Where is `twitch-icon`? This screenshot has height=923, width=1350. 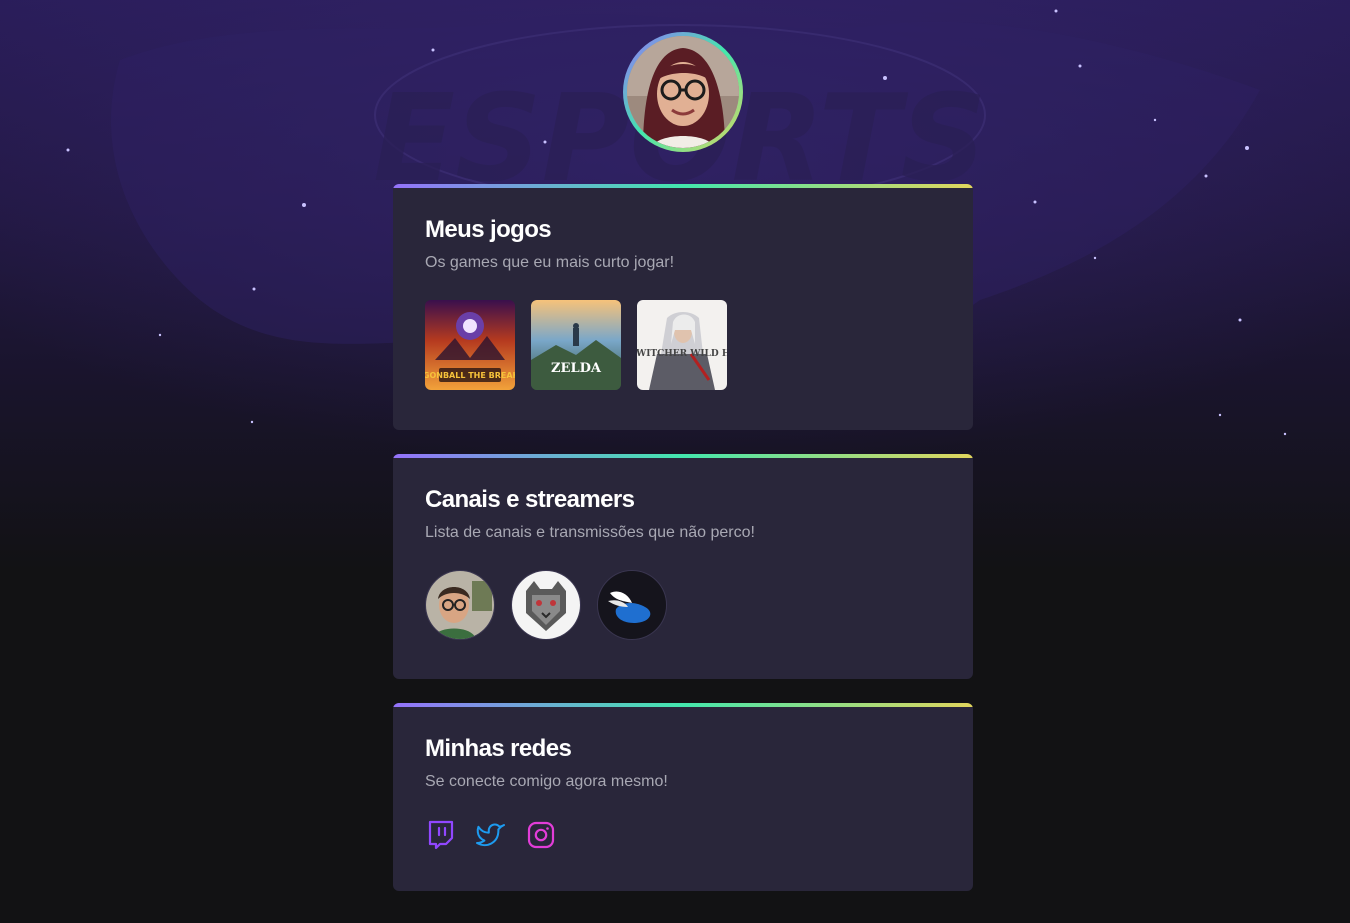 twitch-icon is located at coordinates (441, 835).